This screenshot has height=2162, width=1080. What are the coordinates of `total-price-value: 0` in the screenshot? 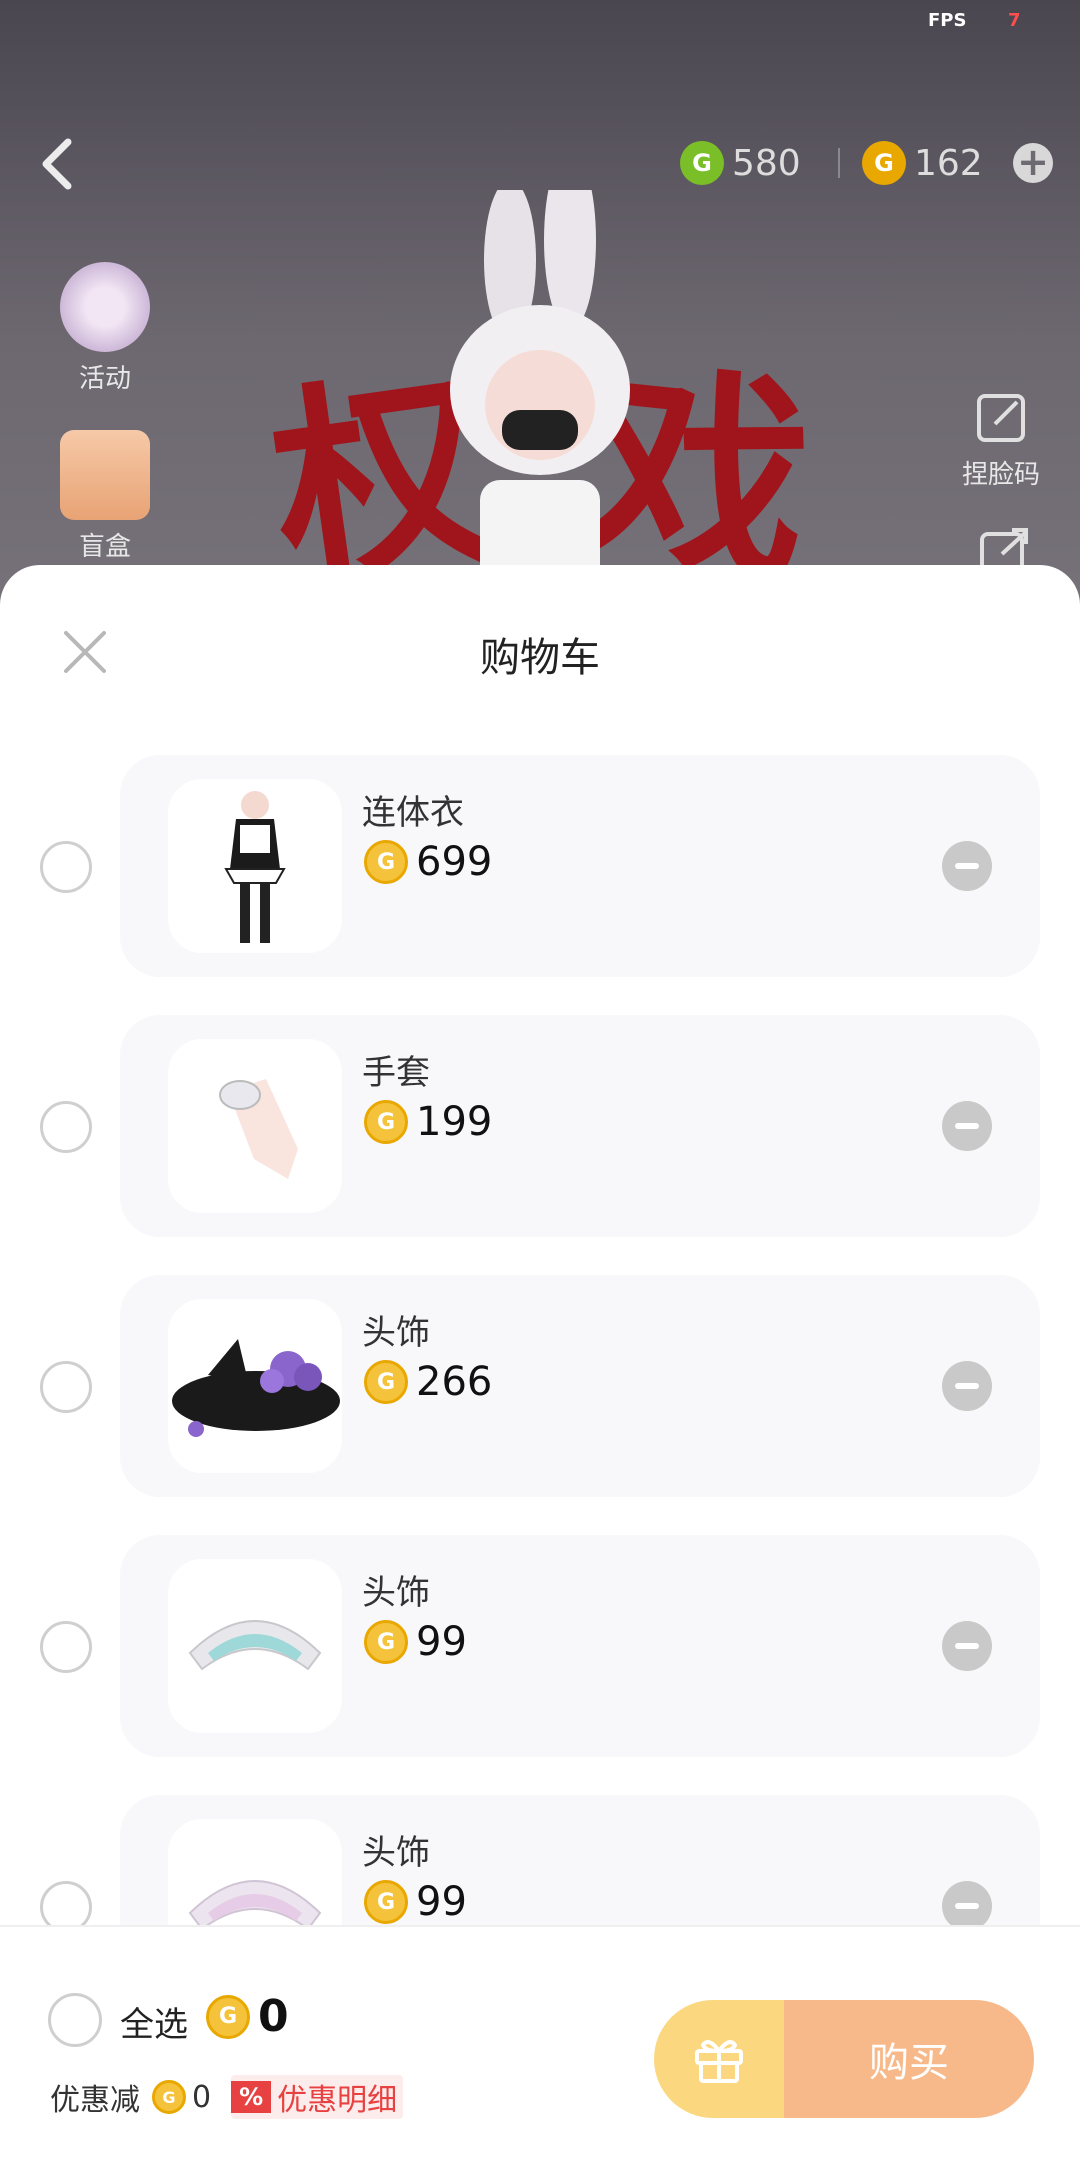 It's located at (273, 2016).